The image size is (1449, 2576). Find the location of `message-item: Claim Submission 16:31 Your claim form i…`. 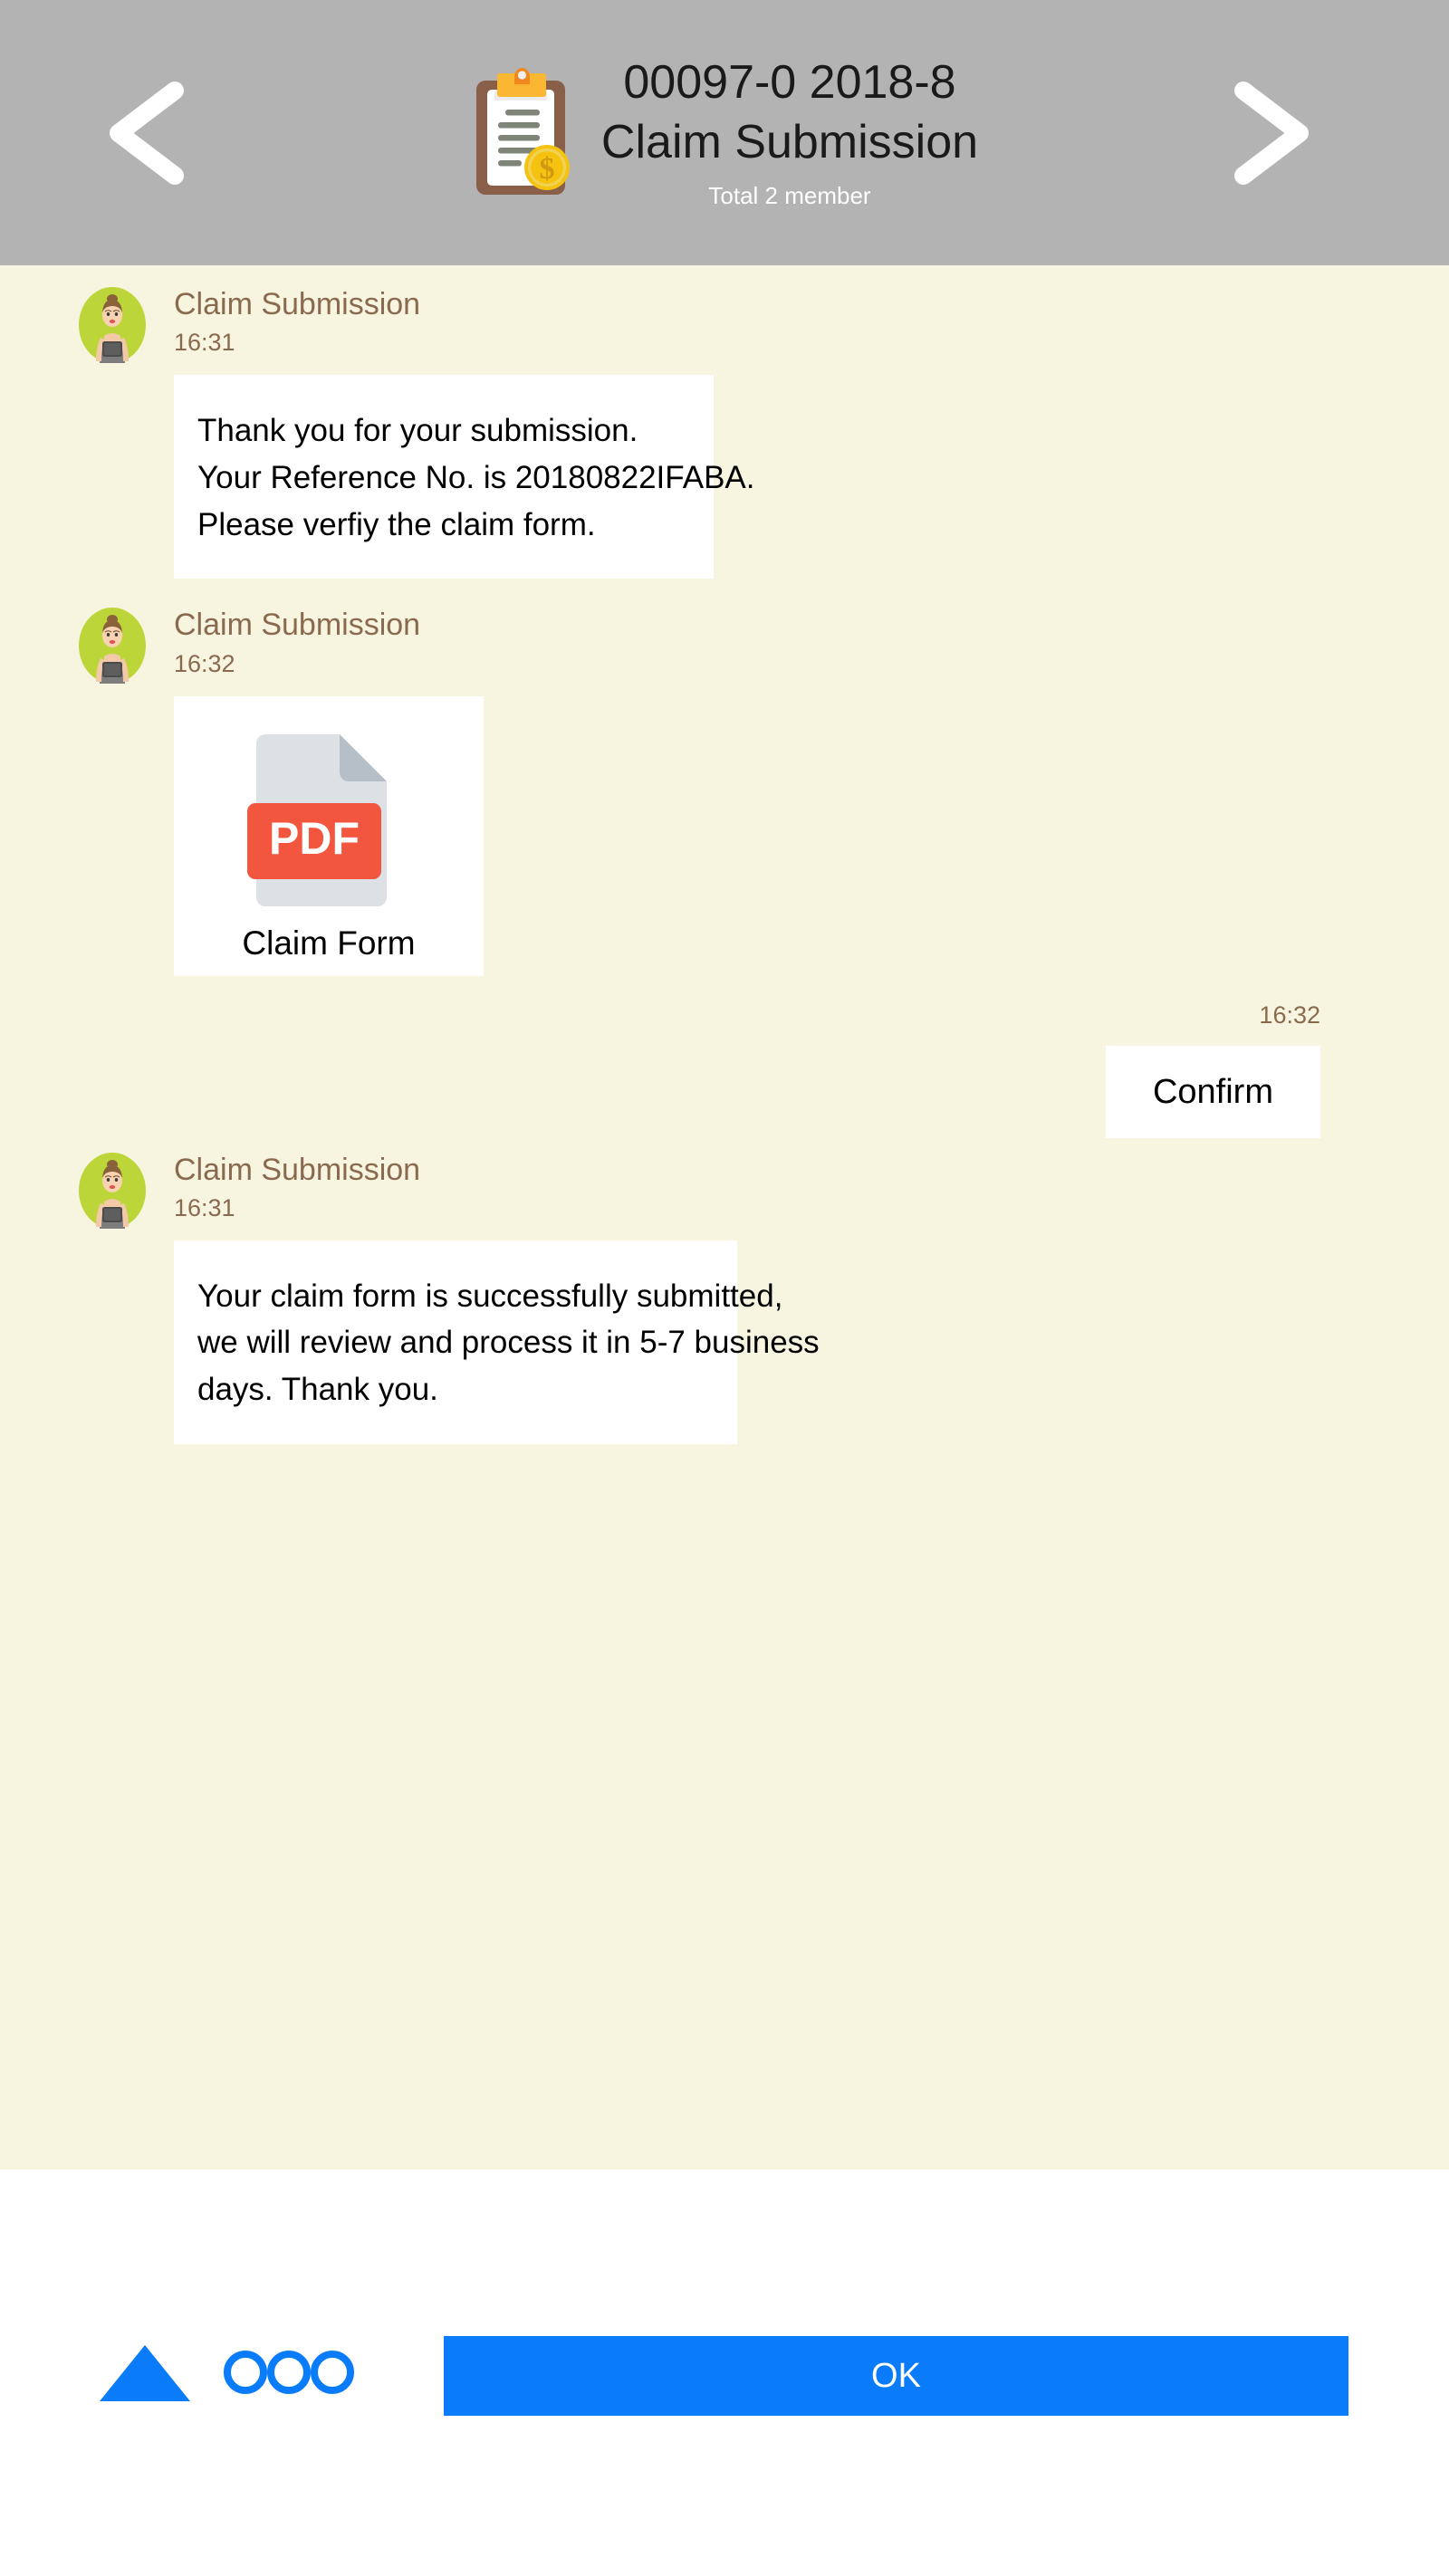

message-item: Claim Submission 16:31 Your claim form i… is located at coordinates (724, 1298).